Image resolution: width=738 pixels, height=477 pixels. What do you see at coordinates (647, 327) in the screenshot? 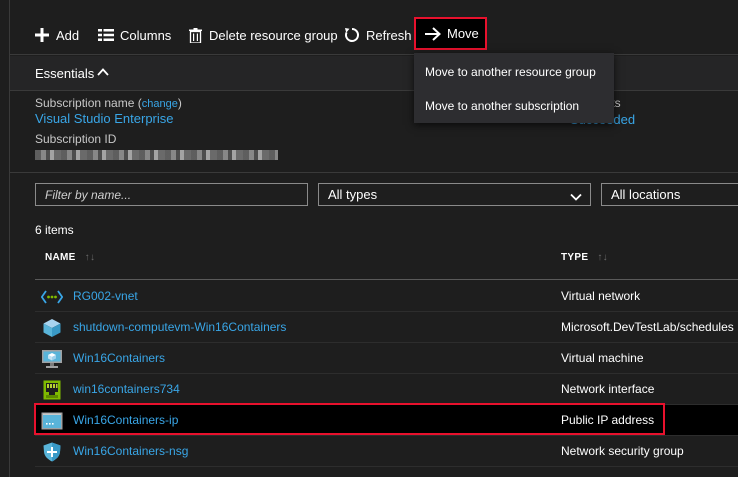
I see `resource-type: Microsoft.DevTestLab/schedules` at bounding box center [647, 327].